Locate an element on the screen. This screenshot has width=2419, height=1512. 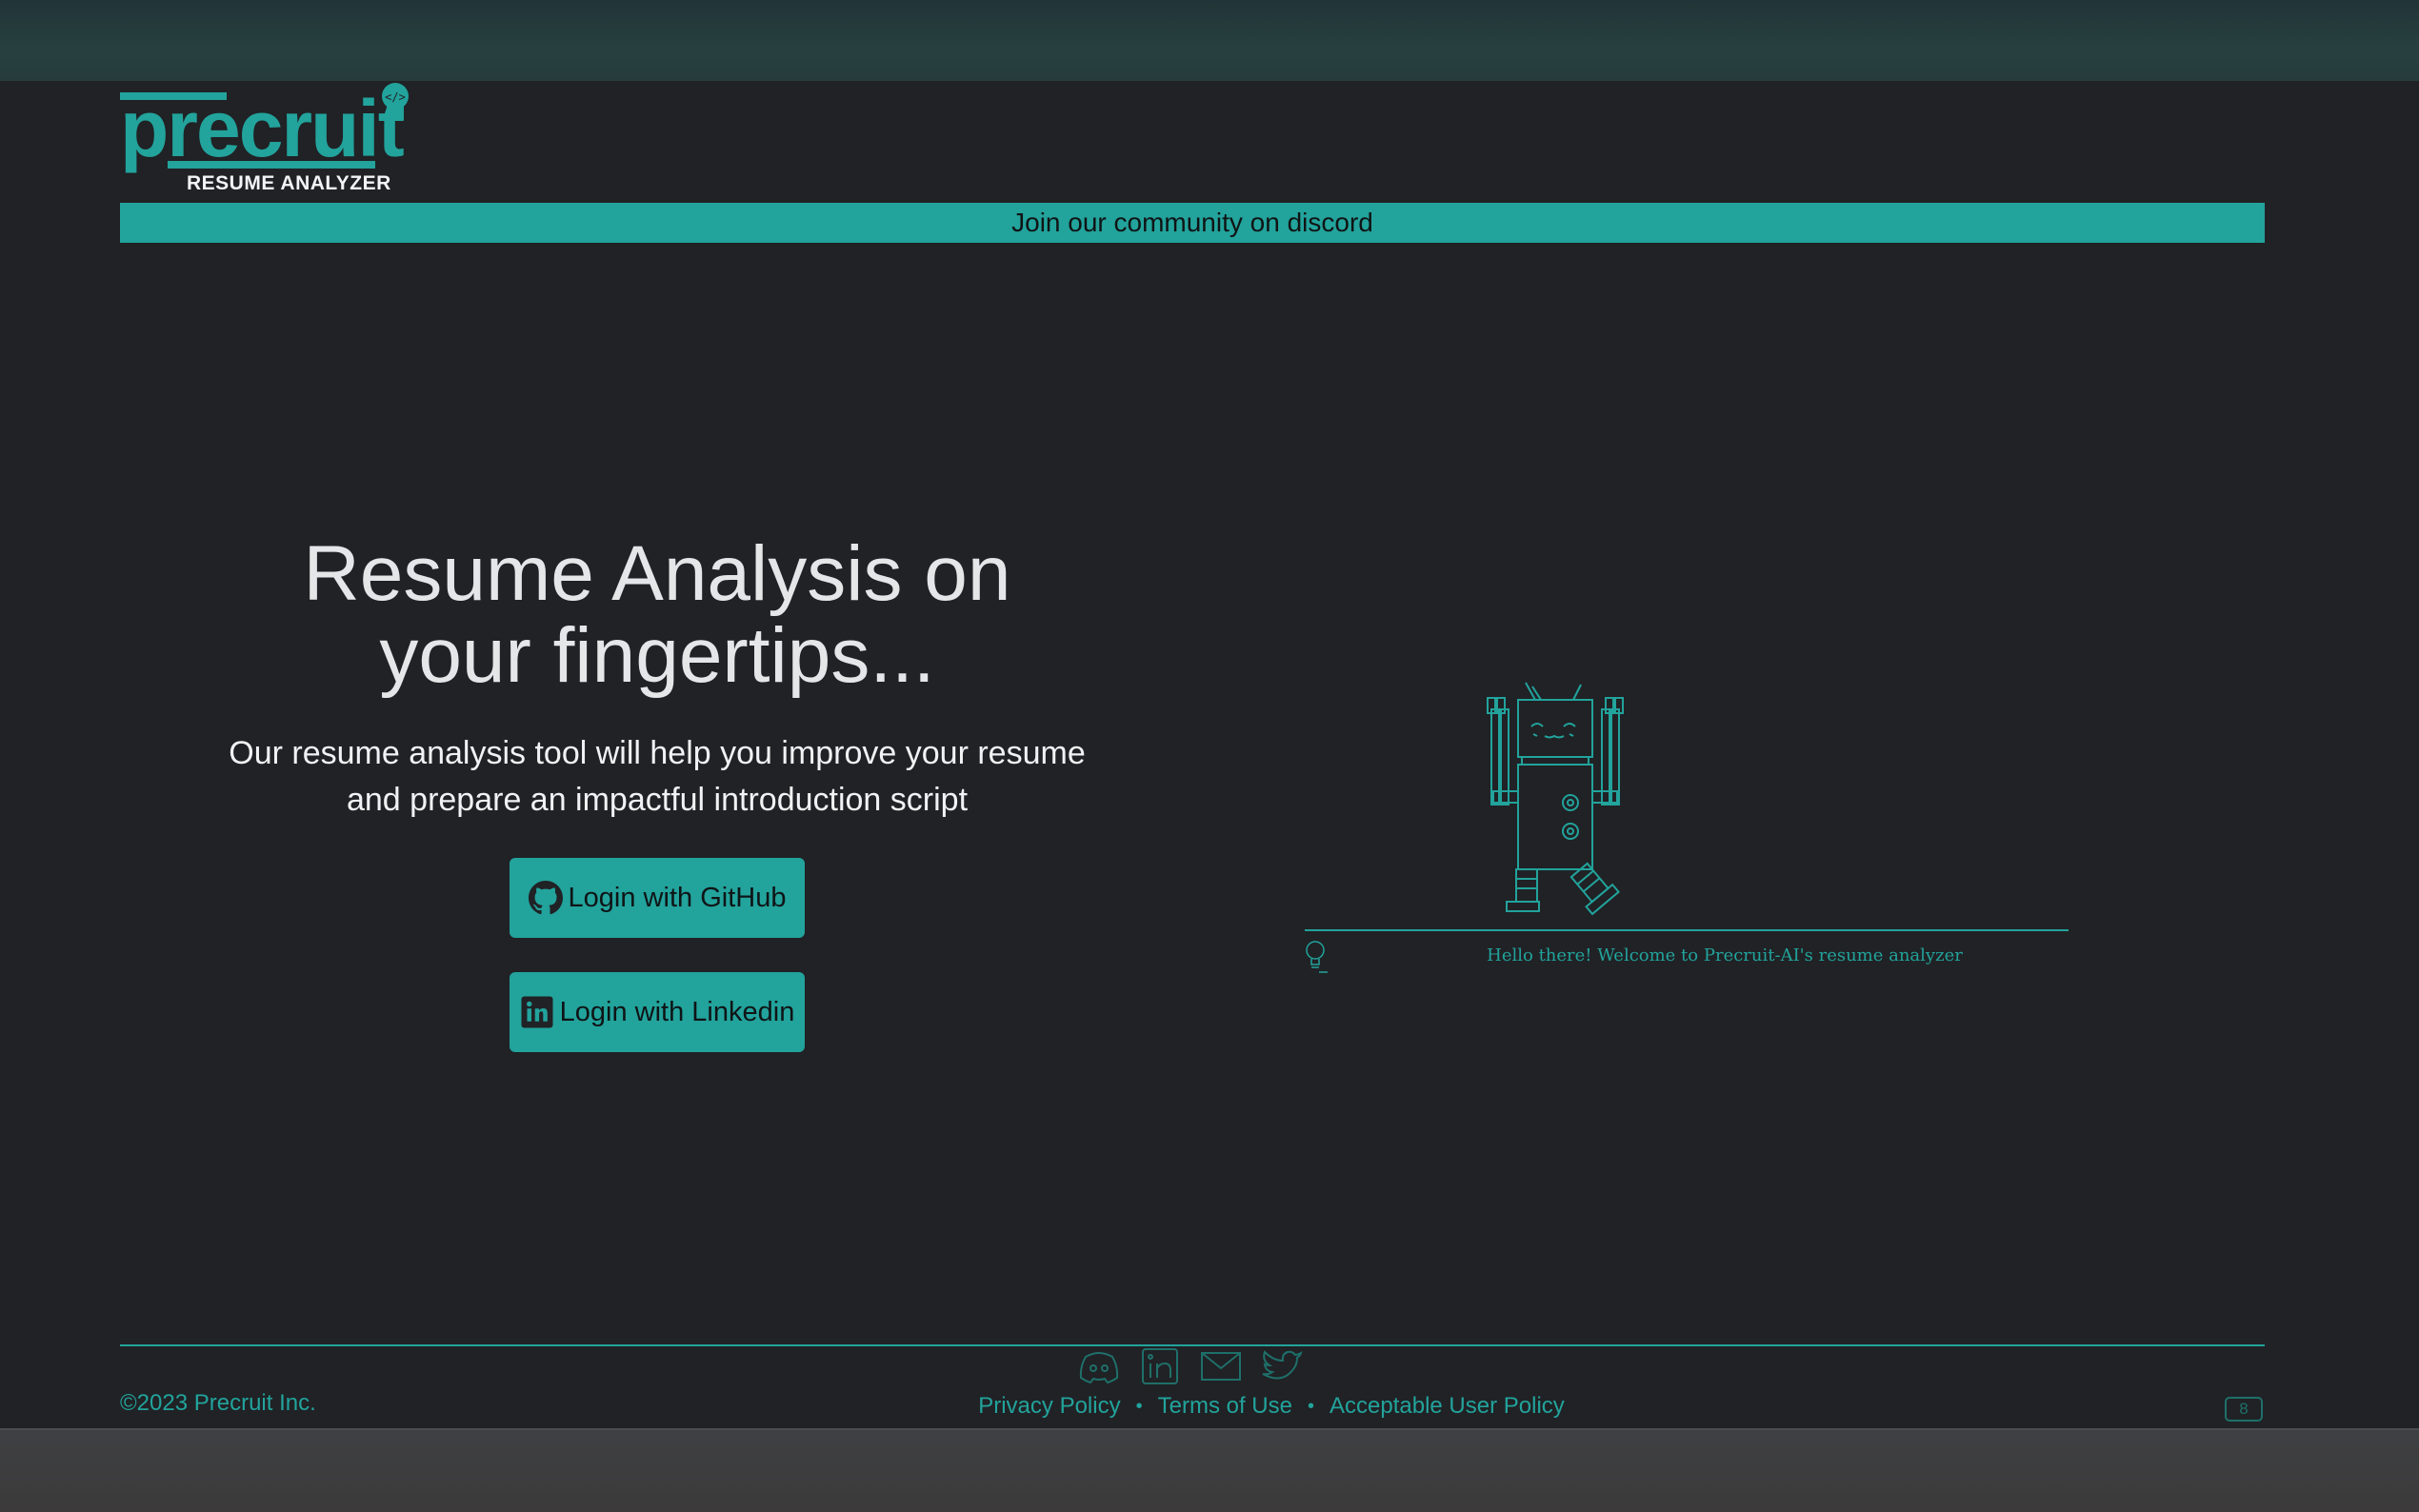
copyright-text: ©2023 Precruit Inc. is located at coordinates (218, 1403).